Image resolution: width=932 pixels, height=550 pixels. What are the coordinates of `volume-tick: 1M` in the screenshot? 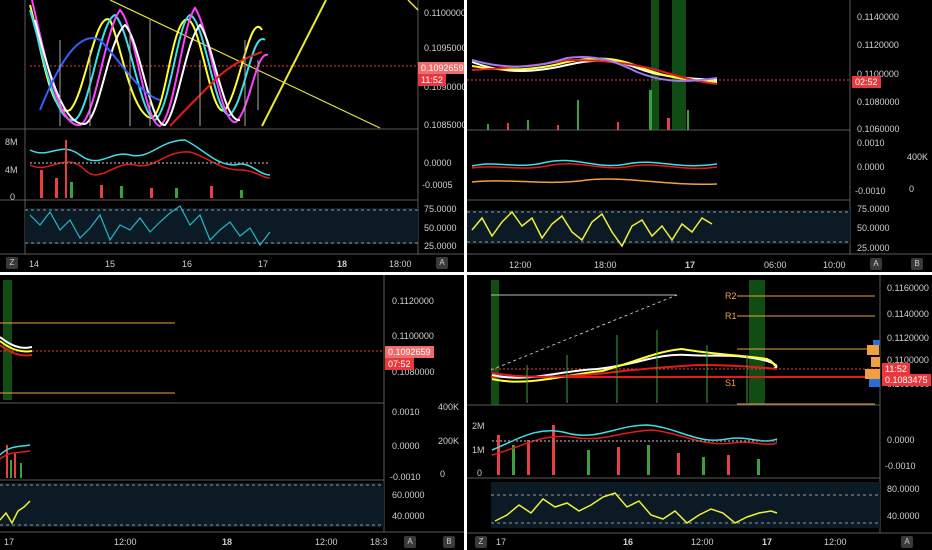 It's located at (478, 450).